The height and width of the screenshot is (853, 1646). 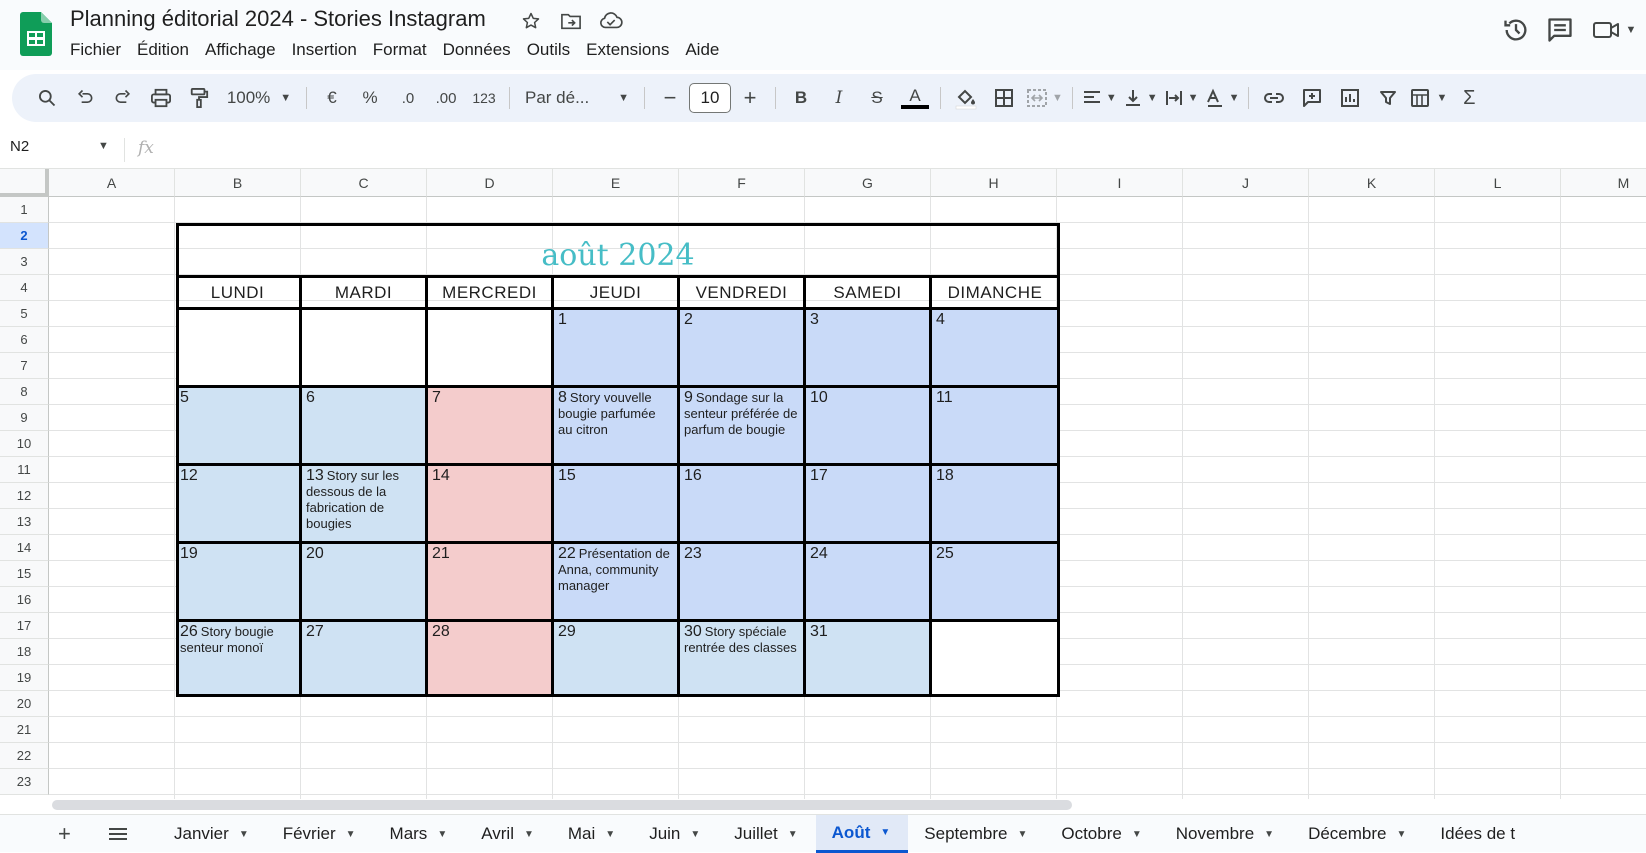 What do you see at coordinates (839, 98) in the screenshot?
I see `italic-button: I` at bounding box center [839, 98].